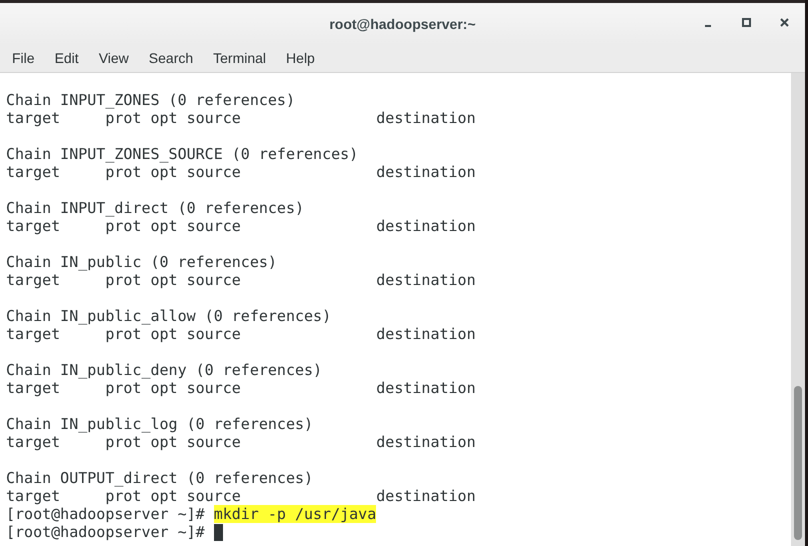 The image size is (808, 546). Describe the element at coordinates (113, 58) in the screenshot. I see `menu-item: View` at that location.